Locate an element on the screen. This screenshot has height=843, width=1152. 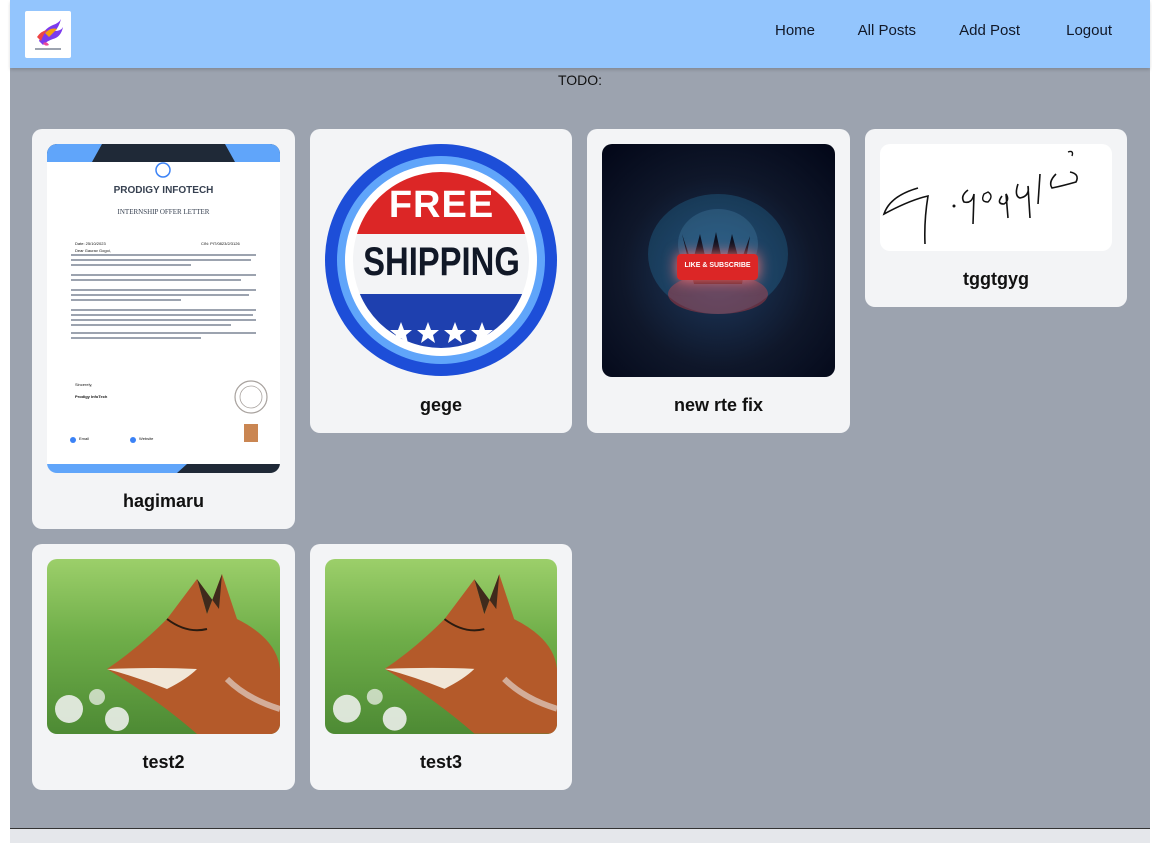
post-card-test3: test3 is located at coordinates (441, 667).